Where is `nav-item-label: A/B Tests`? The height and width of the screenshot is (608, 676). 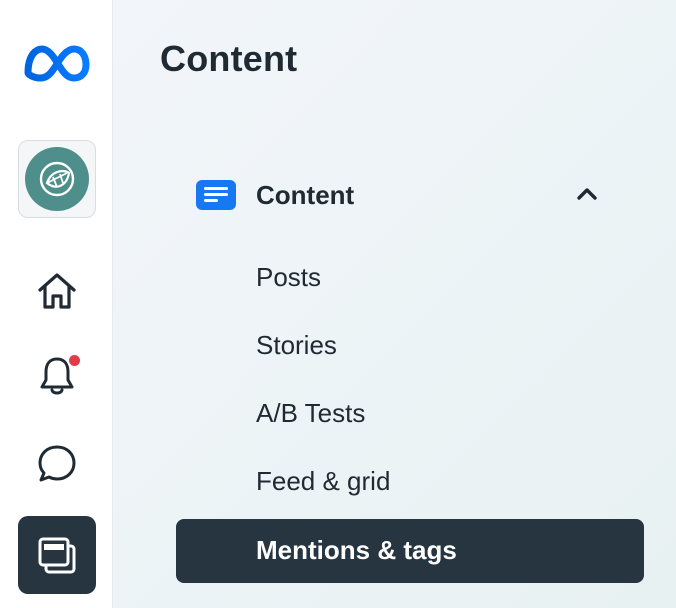
nav-item-label: A/B Tests is located at coordinates (311, 413).